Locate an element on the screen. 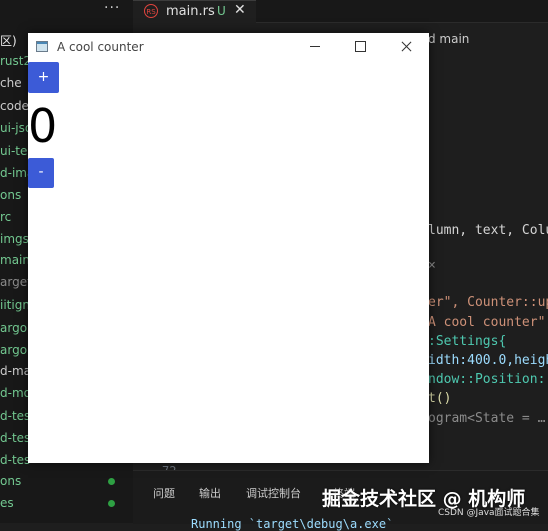 This screenshot has height=531, width=548. minimize-button is located at coordinates (314, 46).